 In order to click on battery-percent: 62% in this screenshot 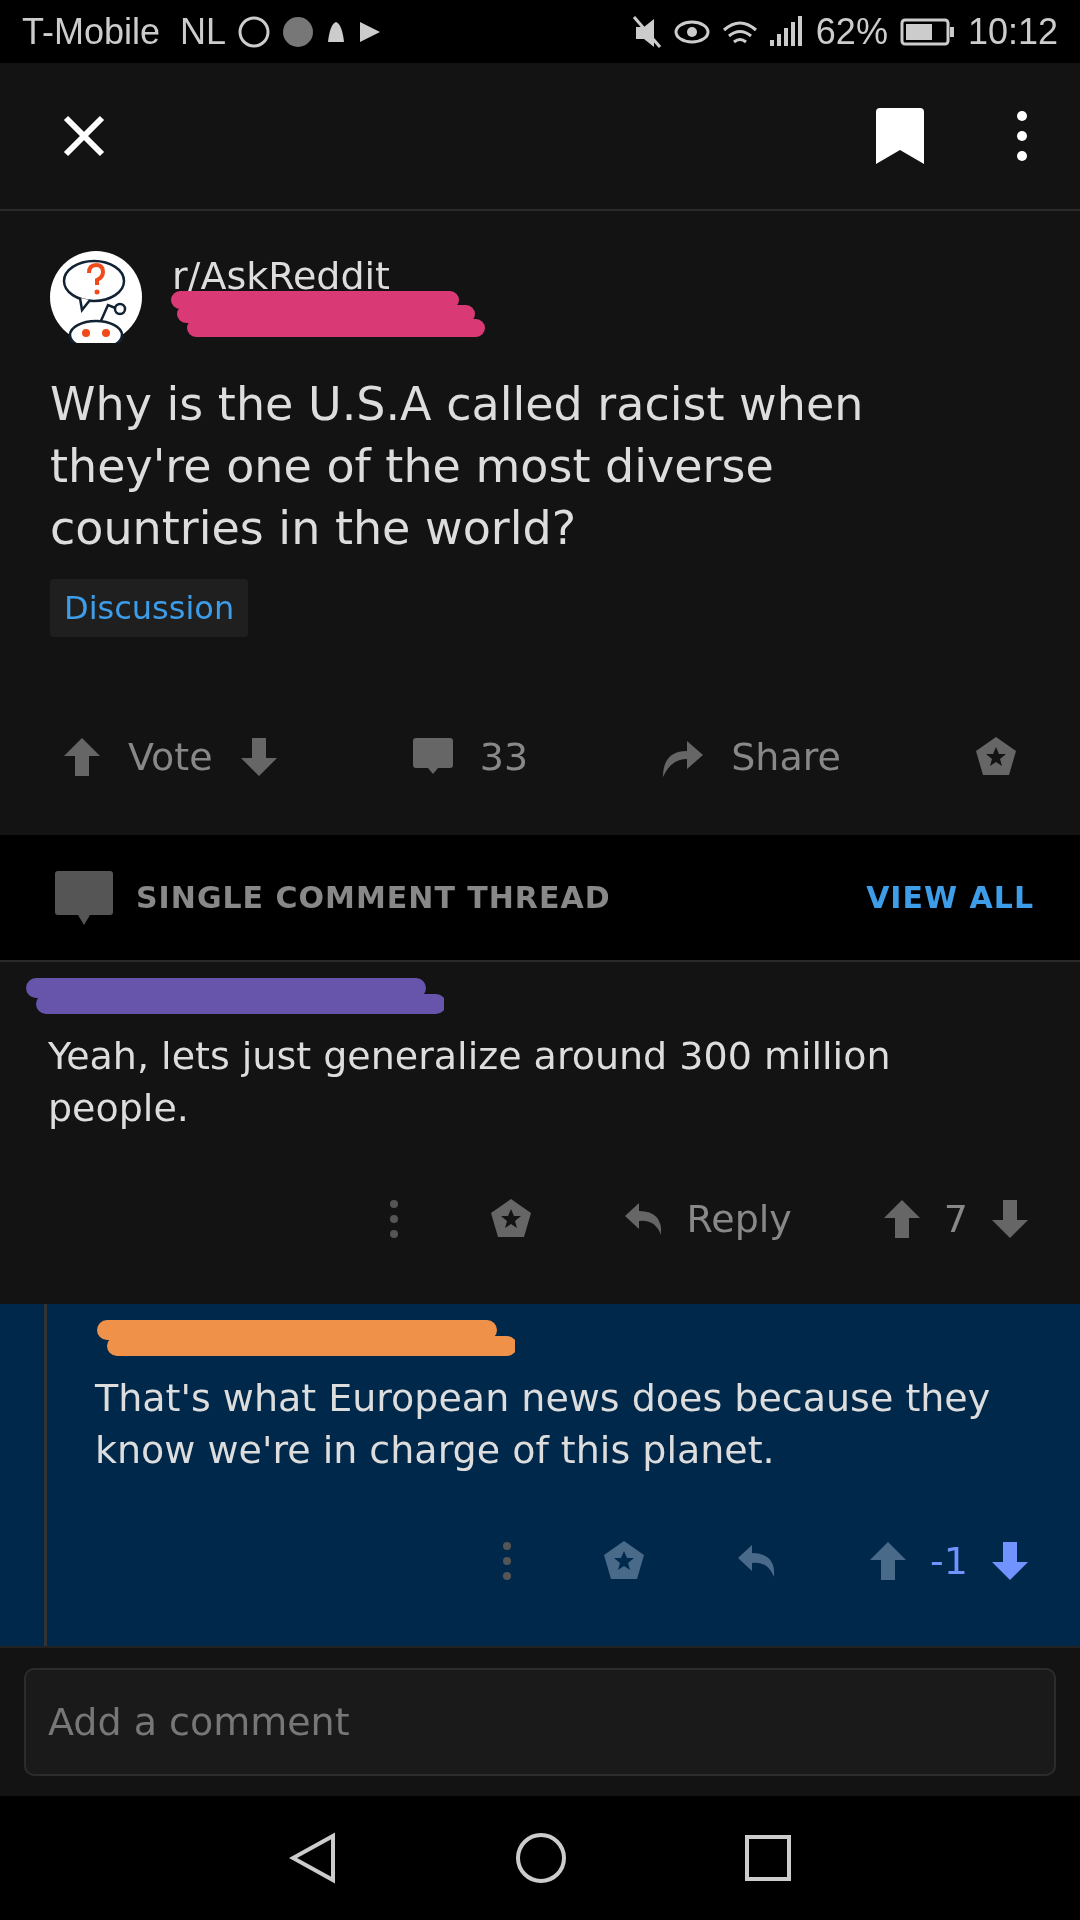, I will do `click(851, 31)`.